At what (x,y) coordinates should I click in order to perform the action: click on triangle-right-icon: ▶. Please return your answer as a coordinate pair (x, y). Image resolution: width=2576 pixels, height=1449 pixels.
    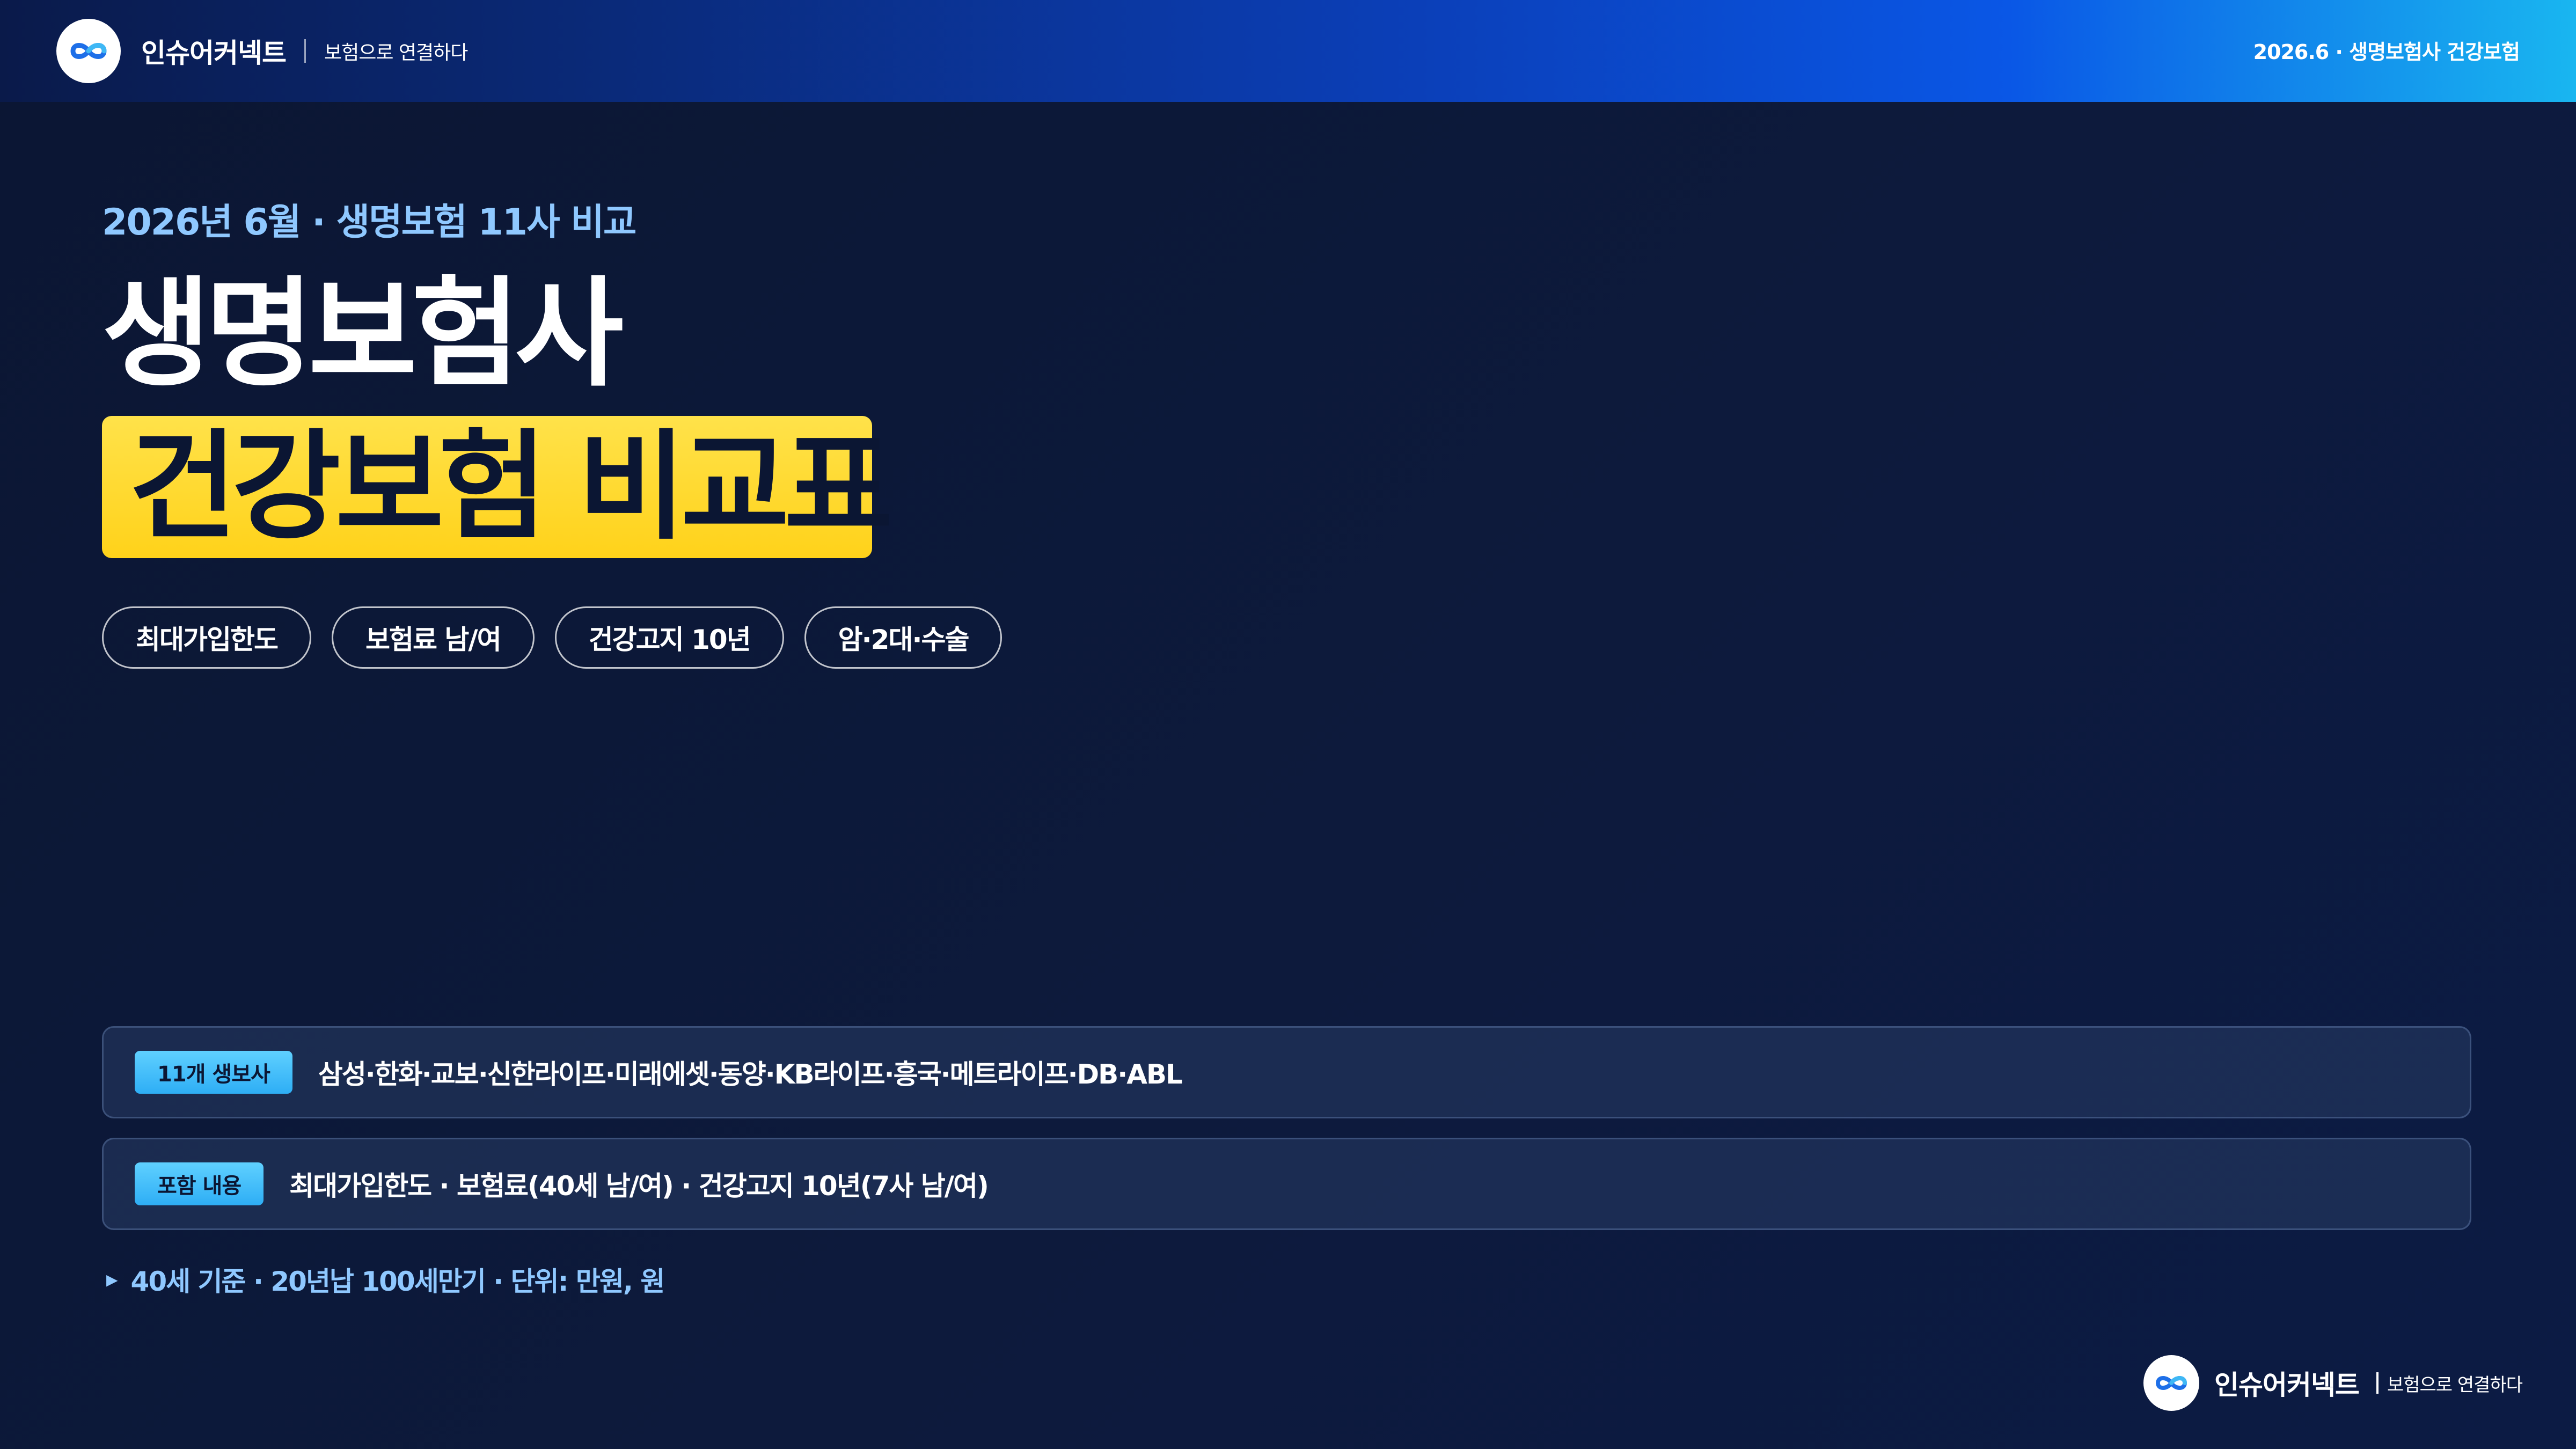
    Looking at the image, I should click on (112, 1279).